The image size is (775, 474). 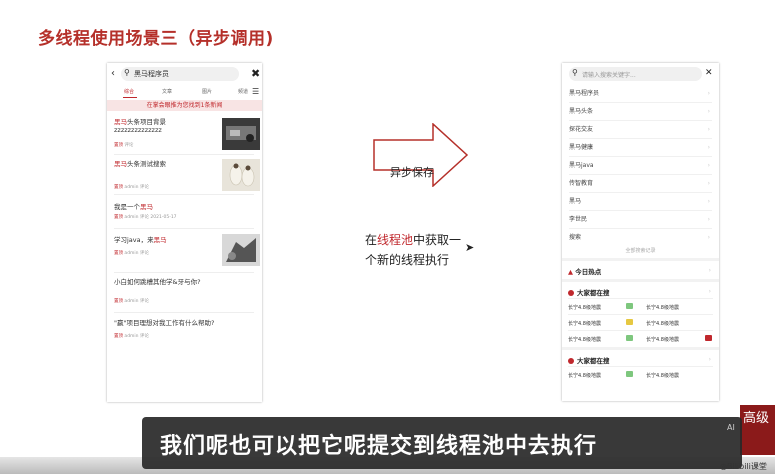 I want to click on history-item: 探花交友 ›, so click(x=640, y=130).